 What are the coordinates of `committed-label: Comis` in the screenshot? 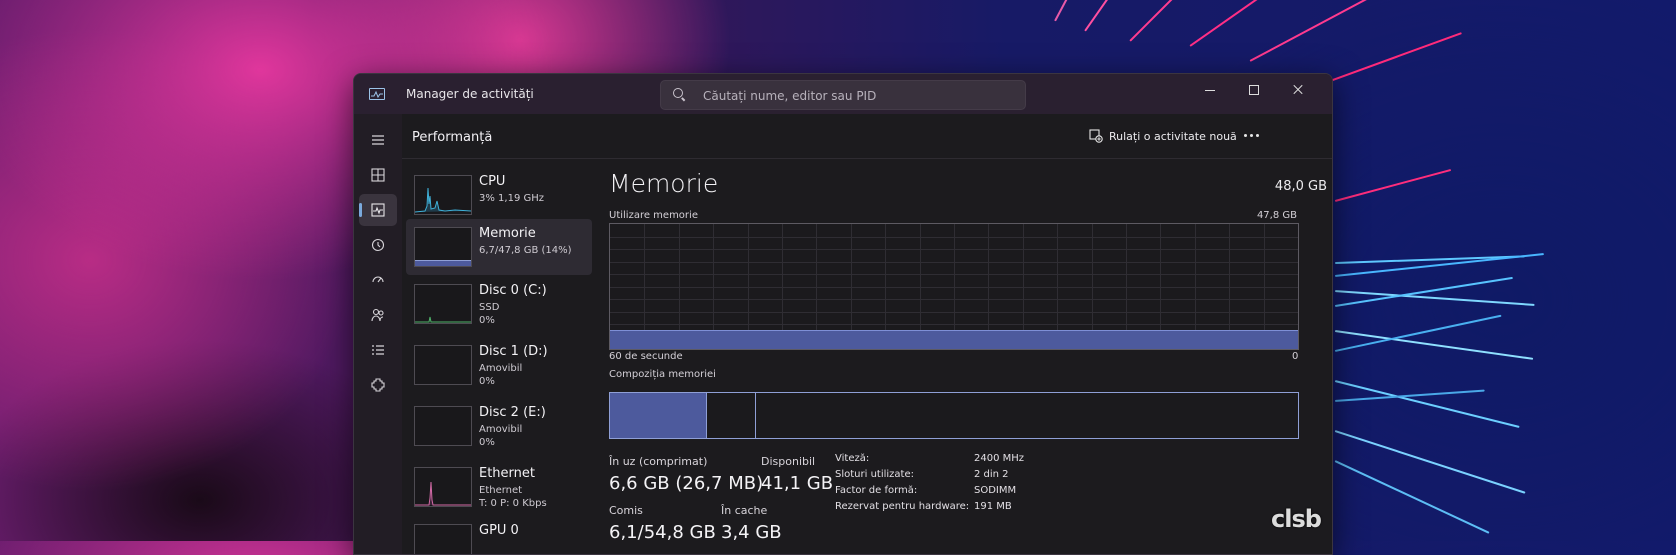 It's located at (626, 510).